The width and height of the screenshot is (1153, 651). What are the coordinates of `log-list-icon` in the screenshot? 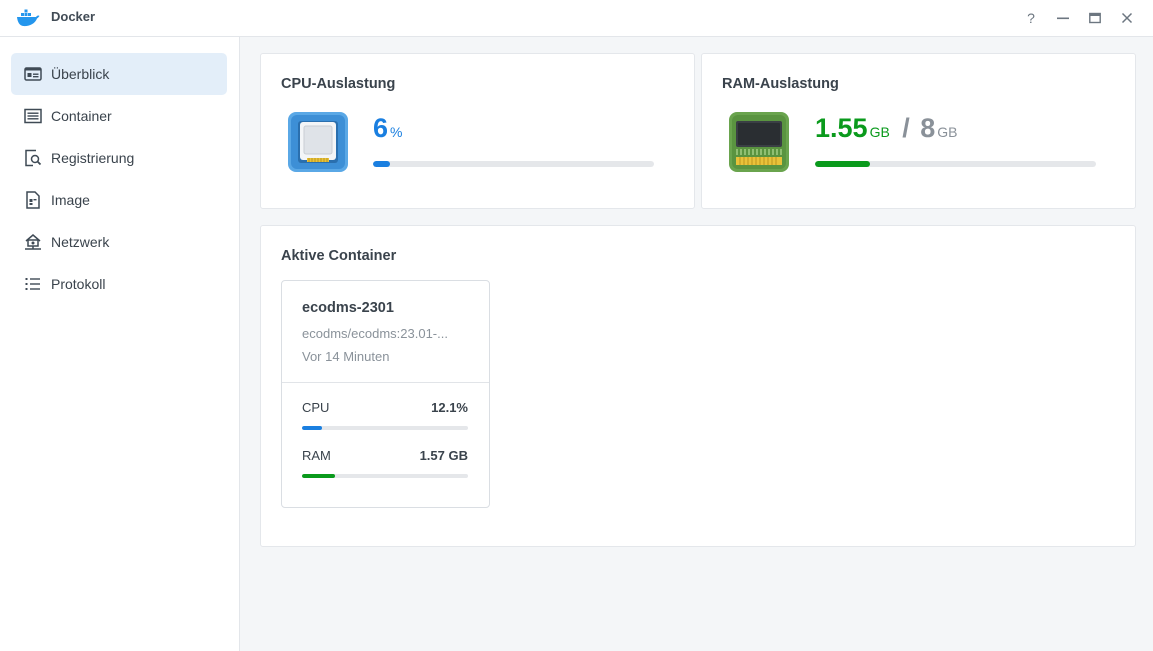 It's located at (33, 284).